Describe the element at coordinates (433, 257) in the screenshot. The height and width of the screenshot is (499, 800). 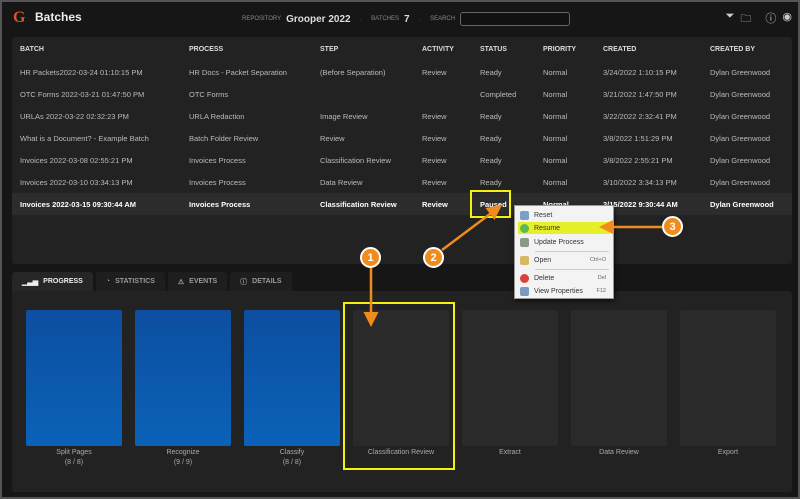
I see `annotation-badge-2: 2` at that location.